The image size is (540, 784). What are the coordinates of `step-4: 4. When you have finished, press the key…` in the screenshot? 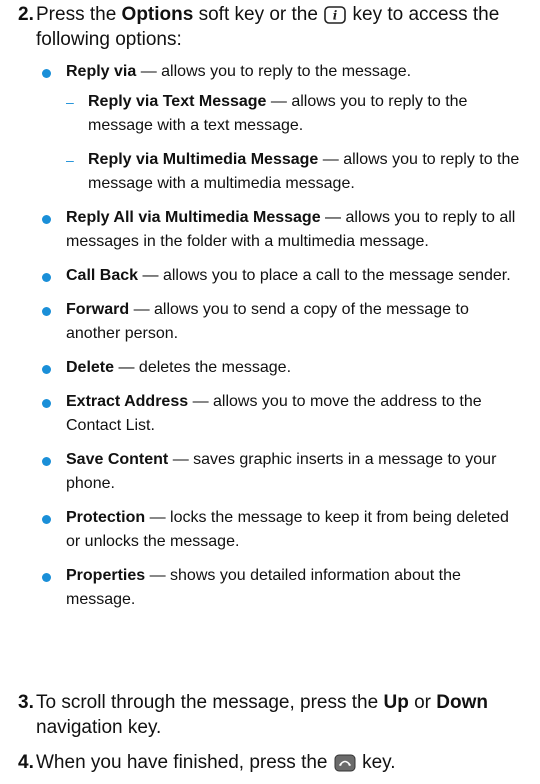 It's located at (268, 762).